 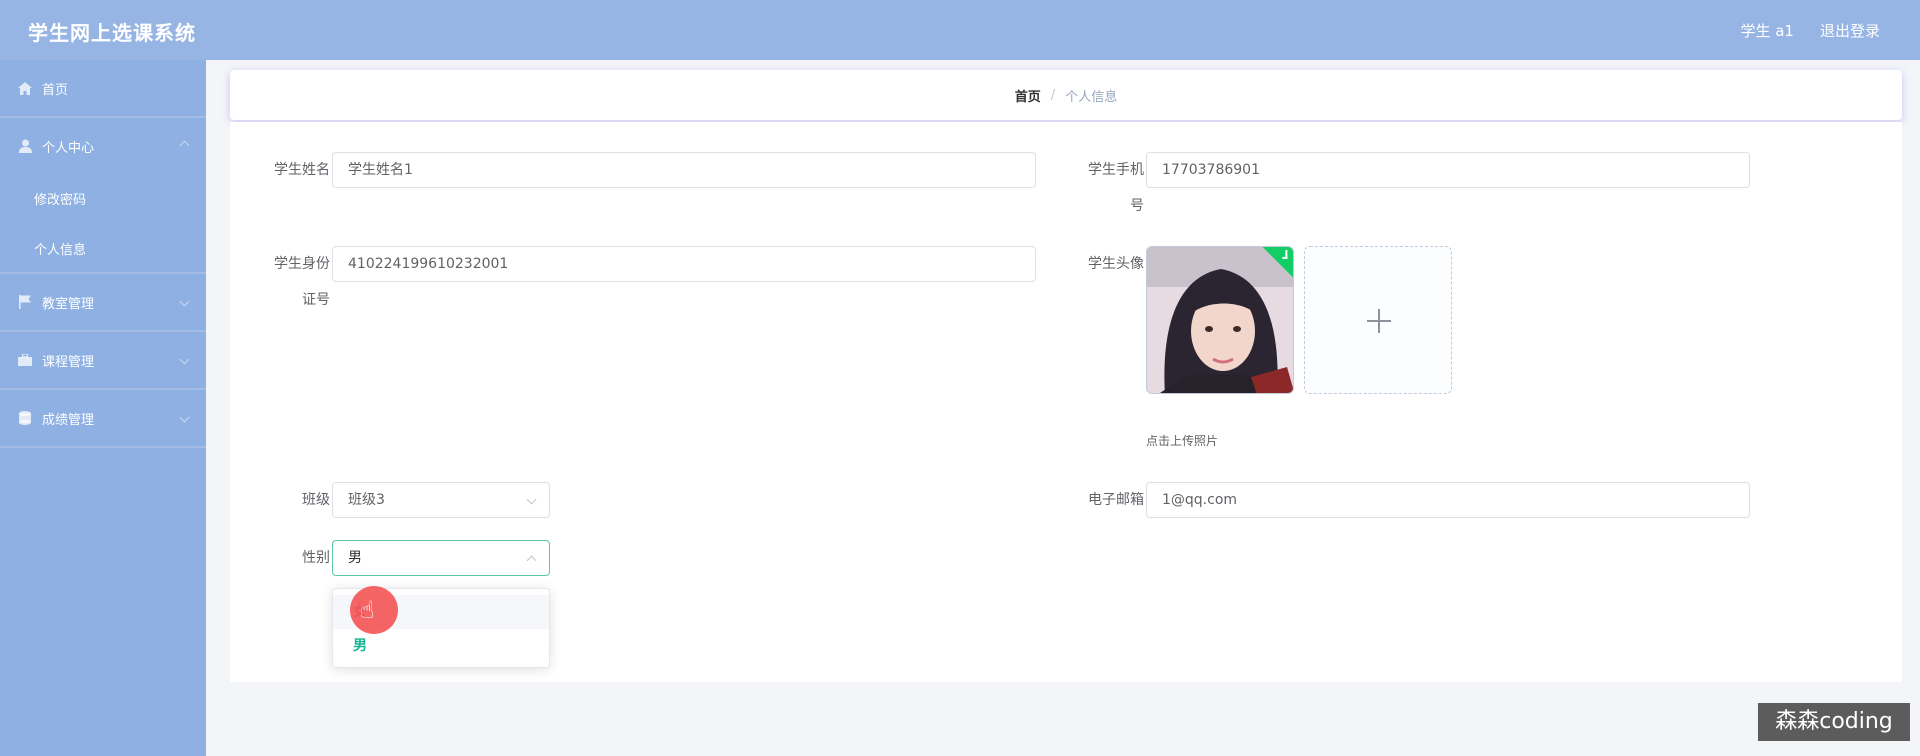 What do you see at coordinates (441, 646) in the screenshot?
I see `gender-option-male: 男` at bounding box center [441, 646].